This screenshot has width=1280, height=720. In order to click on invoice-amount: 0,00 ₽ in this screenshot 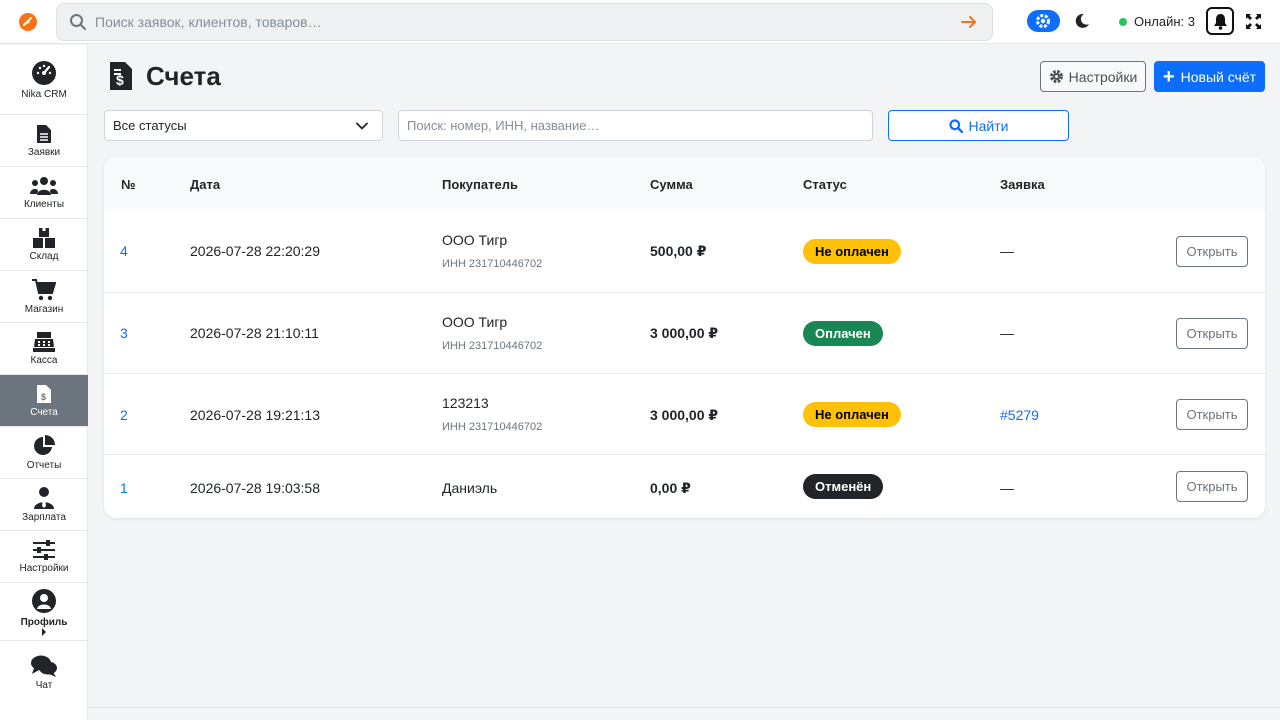, I will do `click(670, 488)`.